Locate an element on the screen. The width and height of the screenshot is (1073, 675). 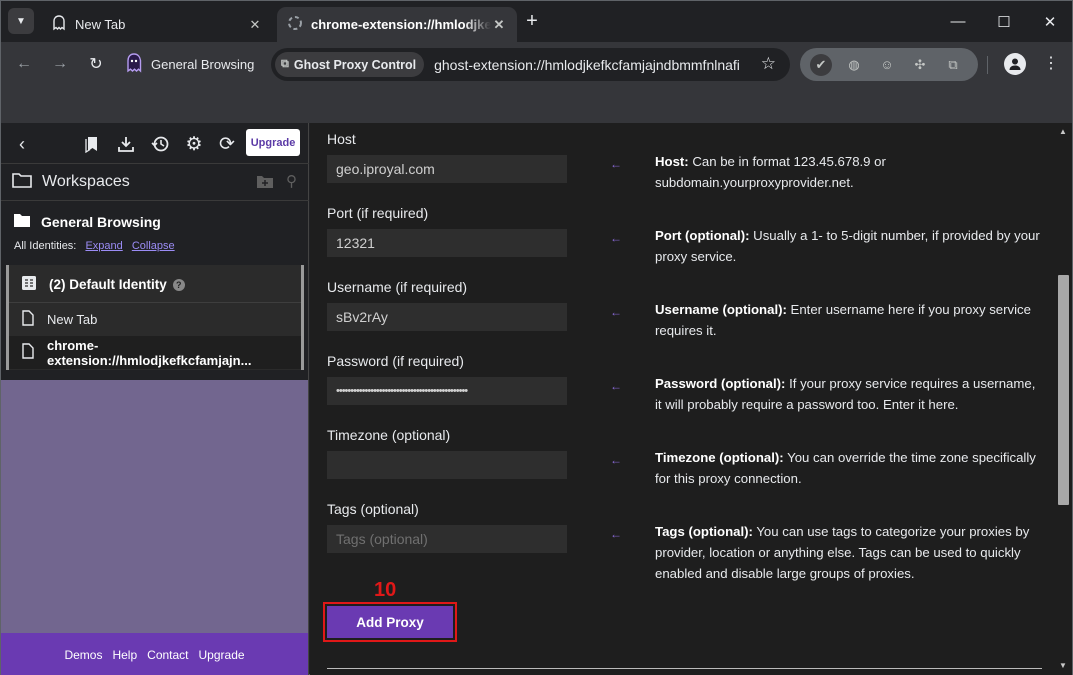
password-help-term: Password (optional): is located at coordinates (720, 383).